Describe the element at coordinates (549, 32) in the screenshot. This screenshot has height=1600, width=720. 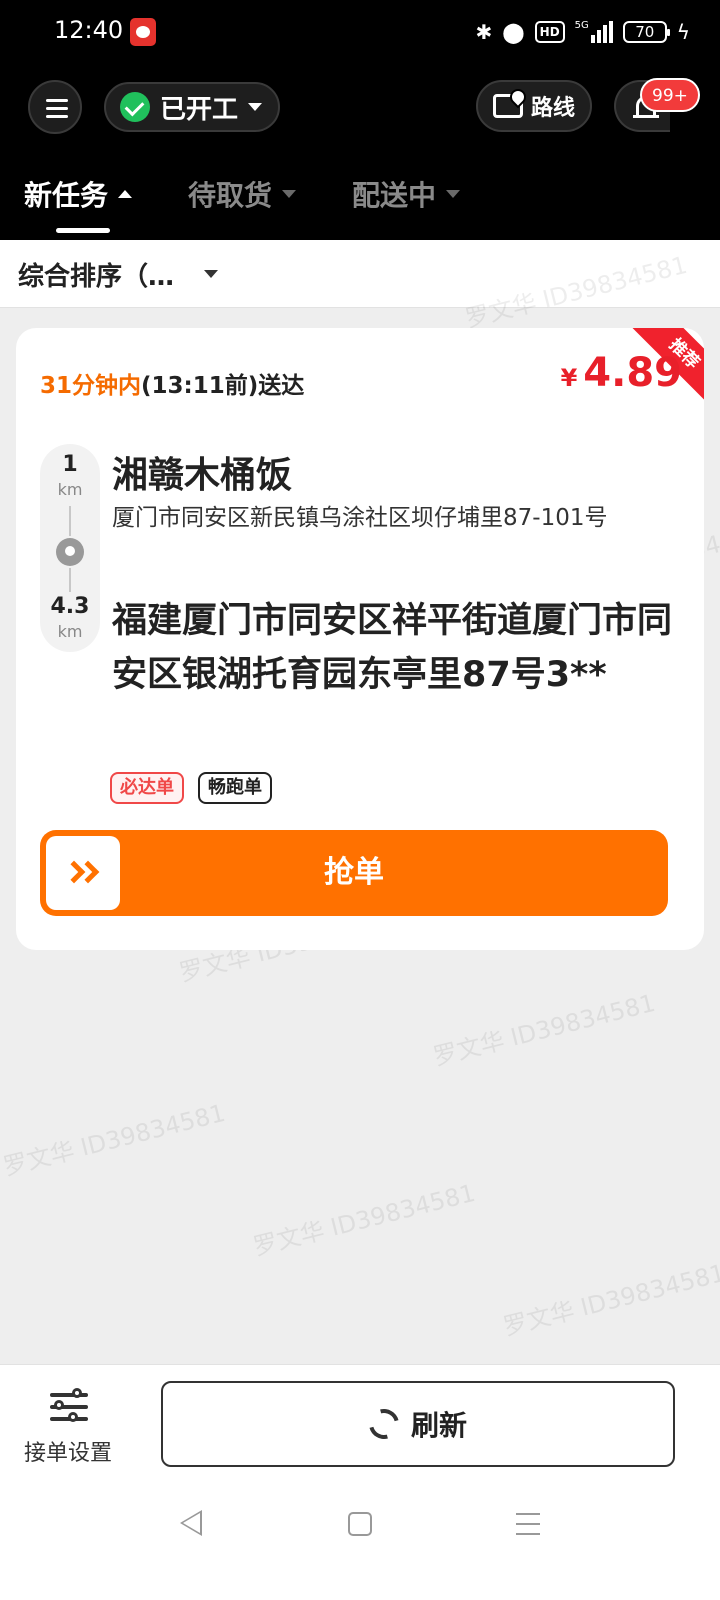
I see `hd-icon: HD` at that location.